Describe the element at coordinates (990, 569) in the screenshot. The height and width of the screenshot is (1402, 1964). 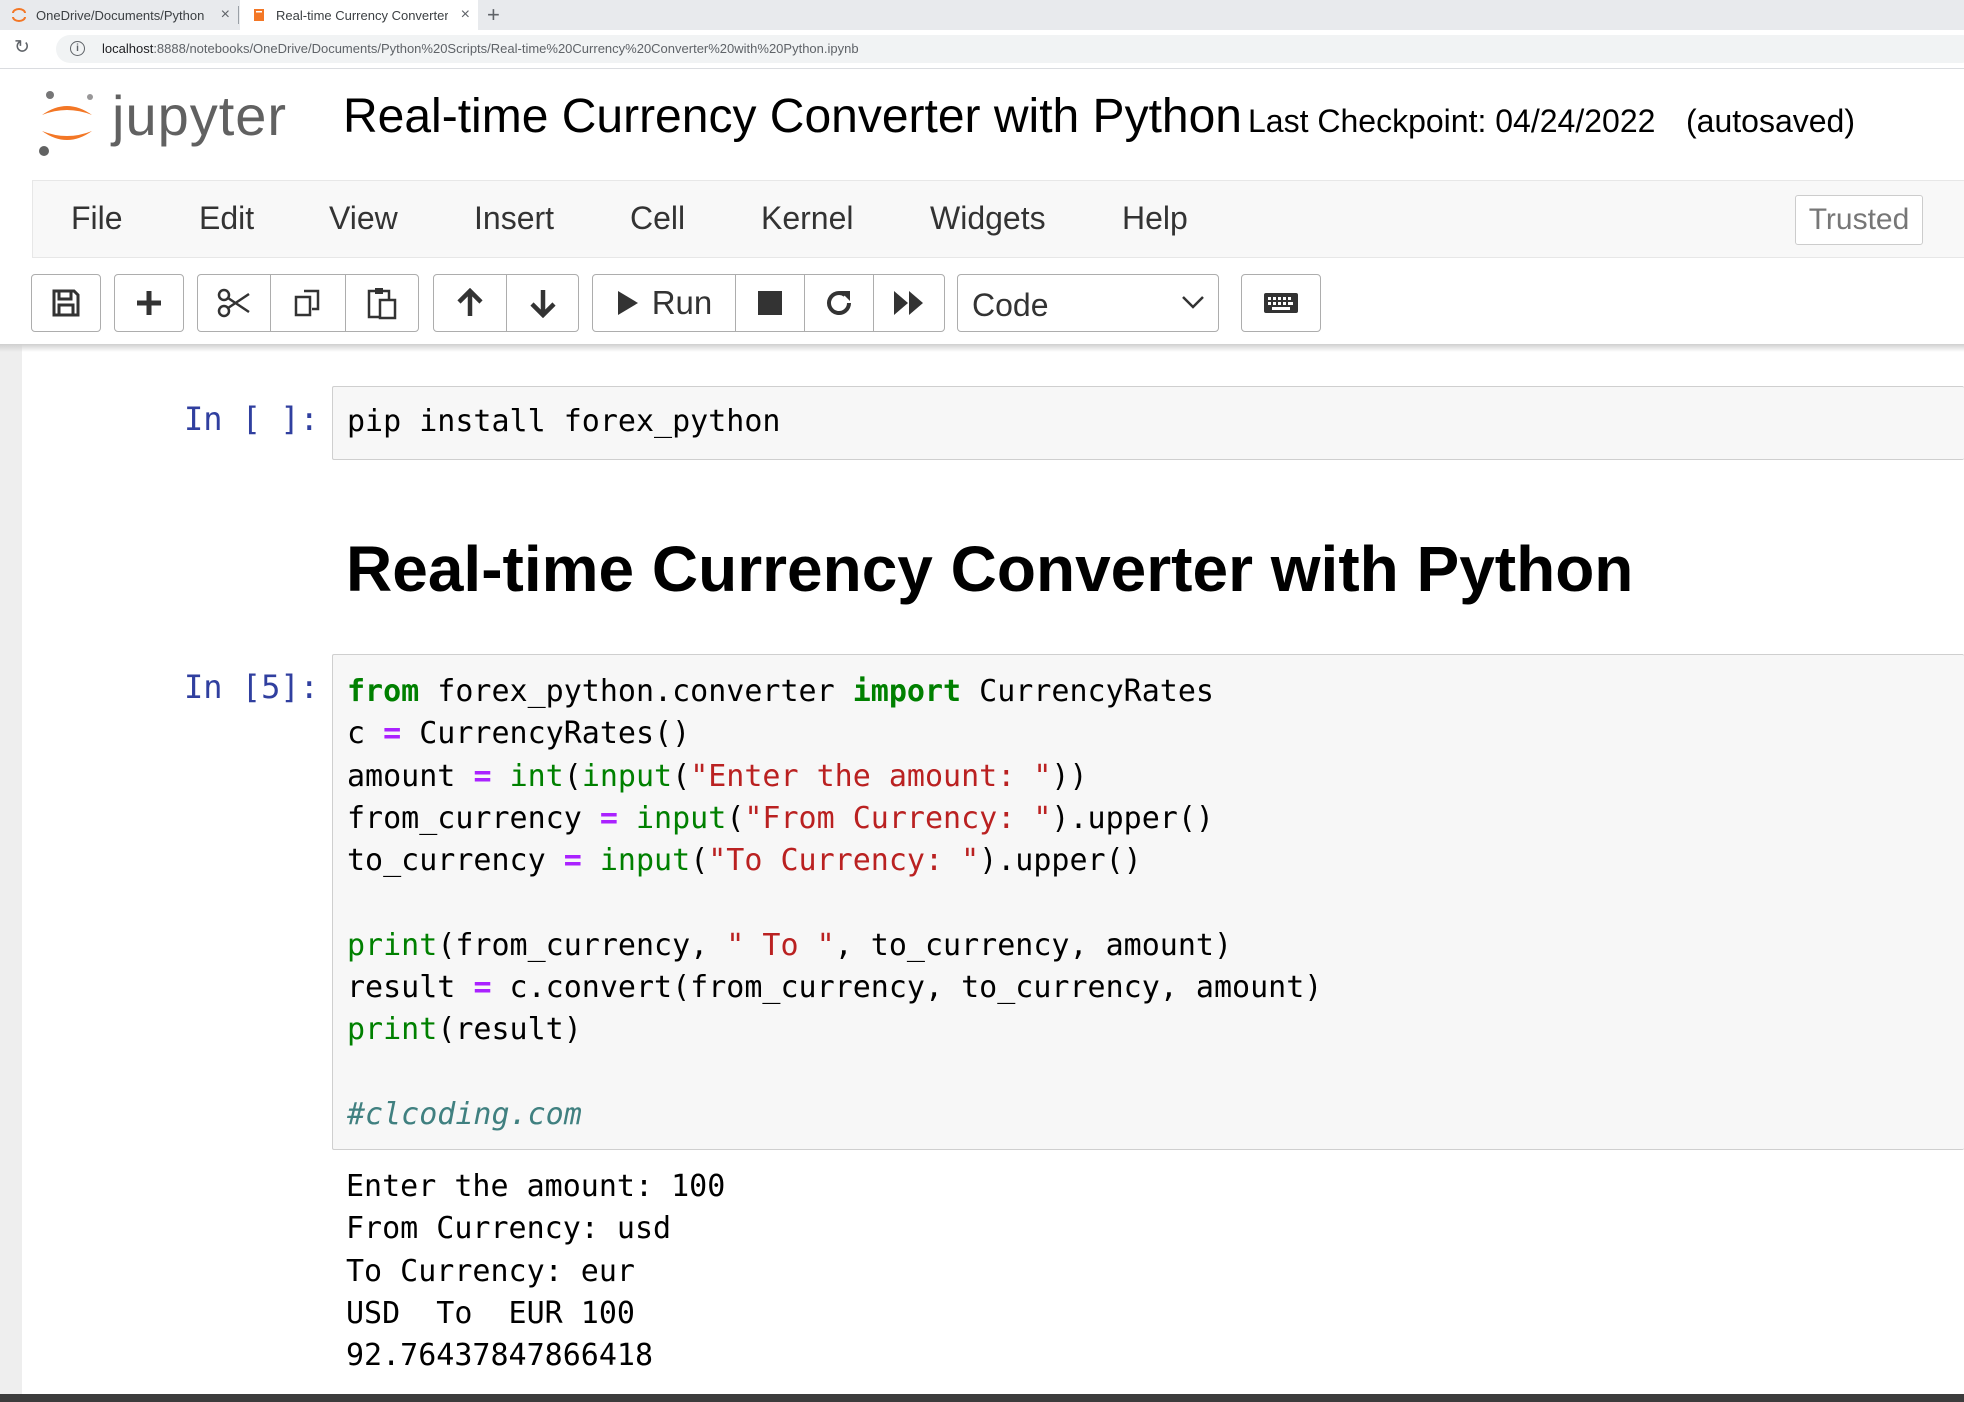
I see `markdown-heading: Real-time Currency Converter with Python` at that location.